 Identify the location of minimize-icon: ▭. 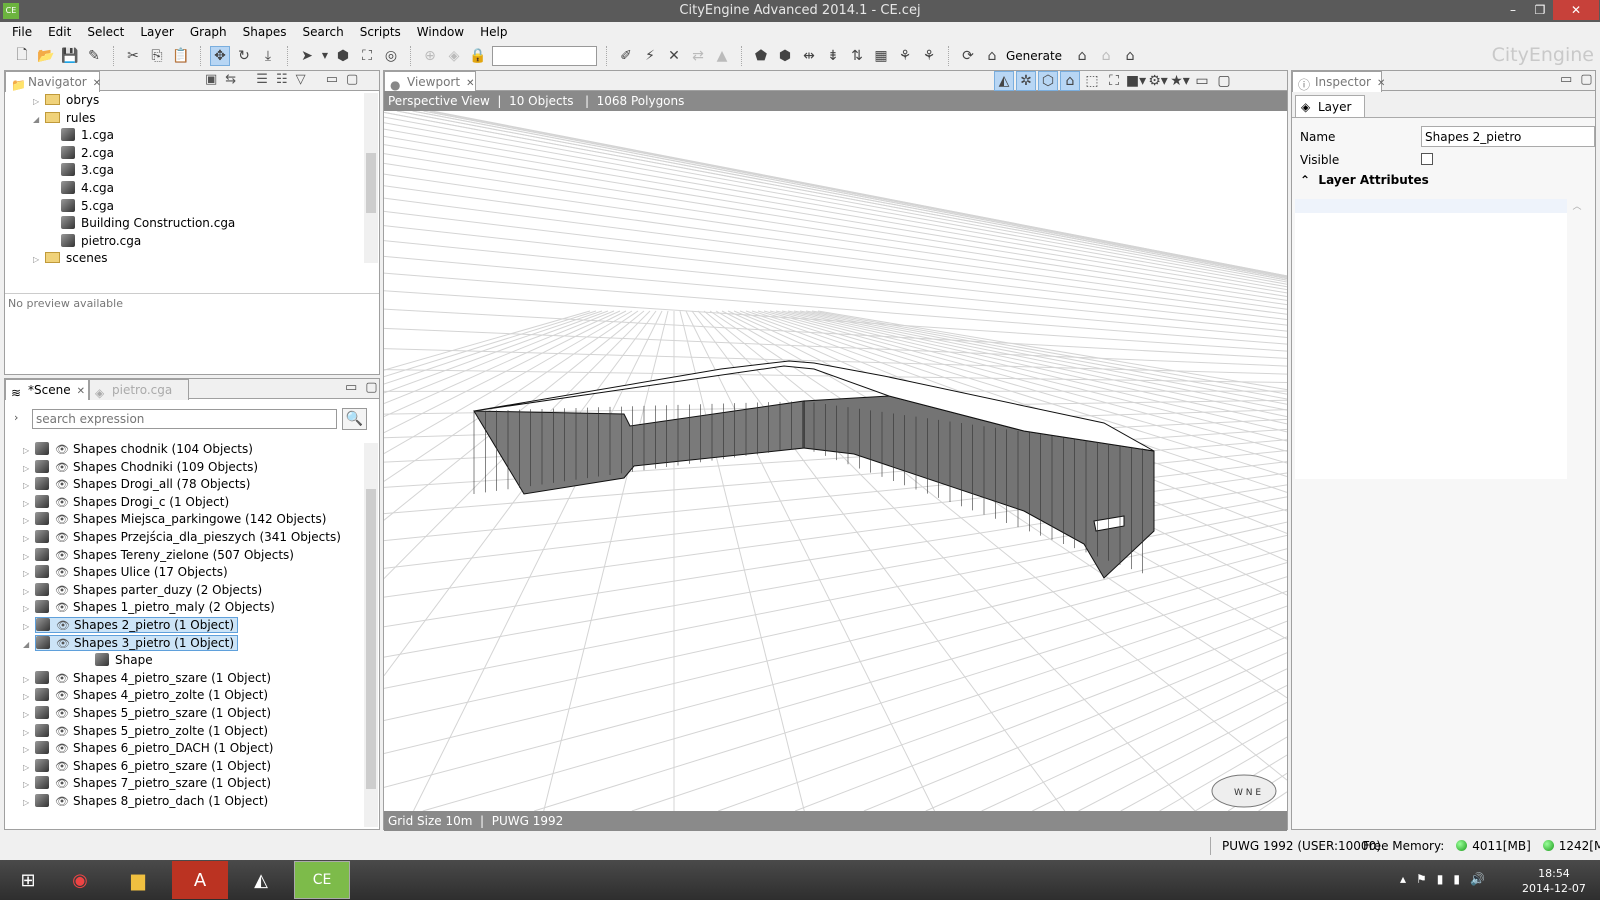
(1202, 81).